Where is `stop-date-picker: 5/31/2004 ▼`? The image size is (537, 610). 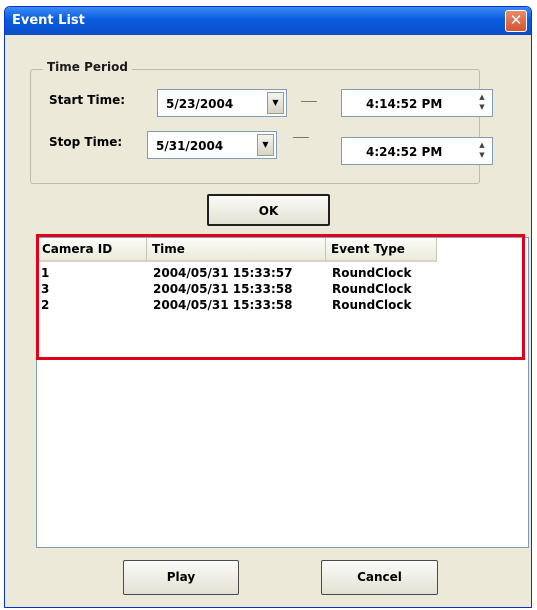 stop-date-picker: 5/31/2004 ▼ is located at coordinates (212, 145).